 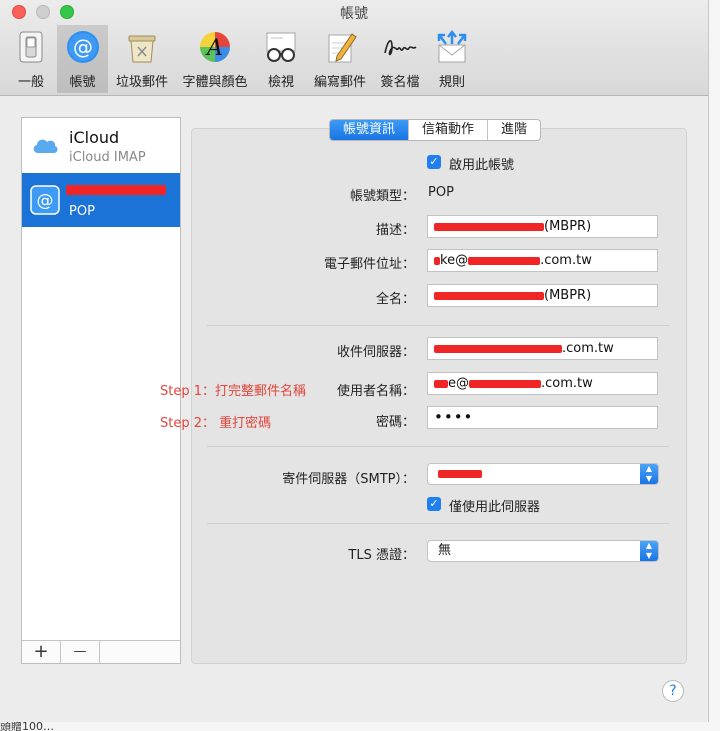 What do you see at coordinates (458, 383) in the screenshot?
I see `username-prefix: e@` at bounding box center [458, 383].